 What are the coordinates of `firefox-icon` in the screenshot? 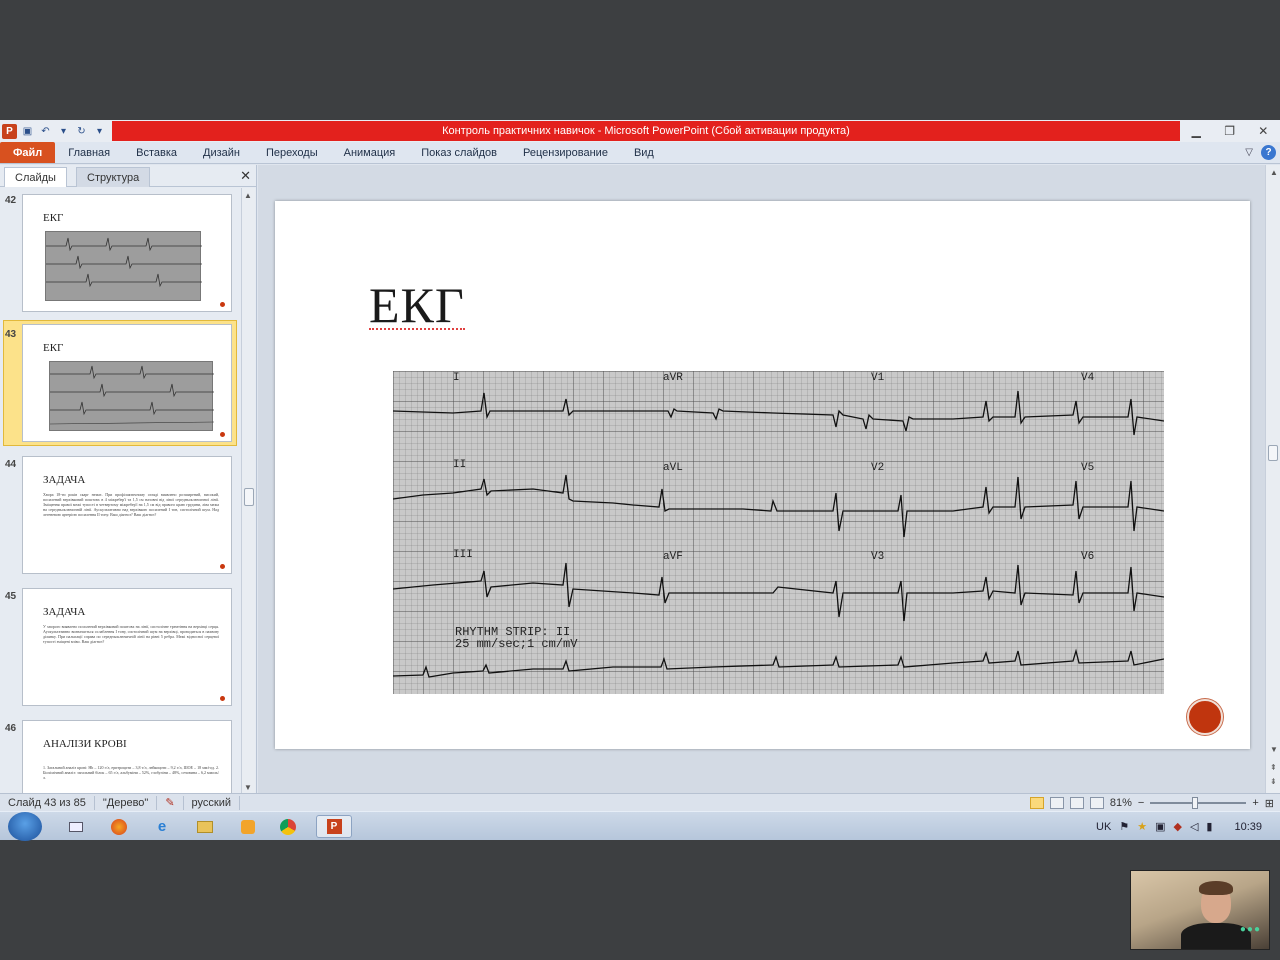 It's located at (119, 826).